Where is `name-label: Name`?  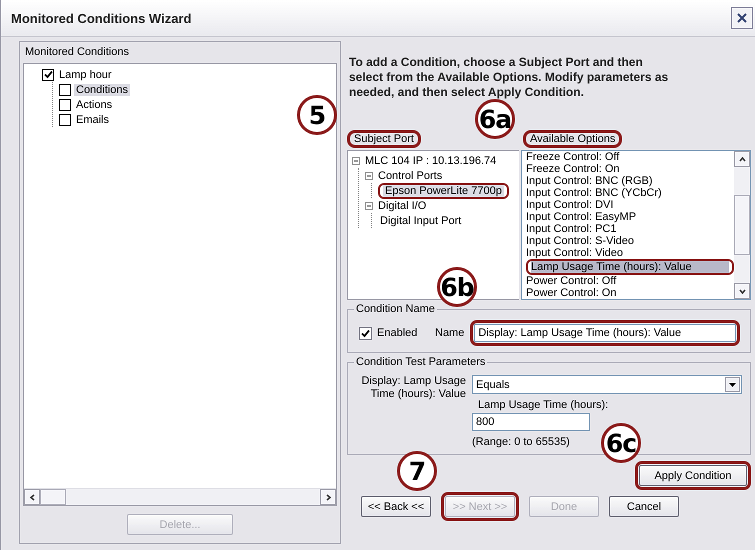
name-label: Name is located at coordinates (449, 333).